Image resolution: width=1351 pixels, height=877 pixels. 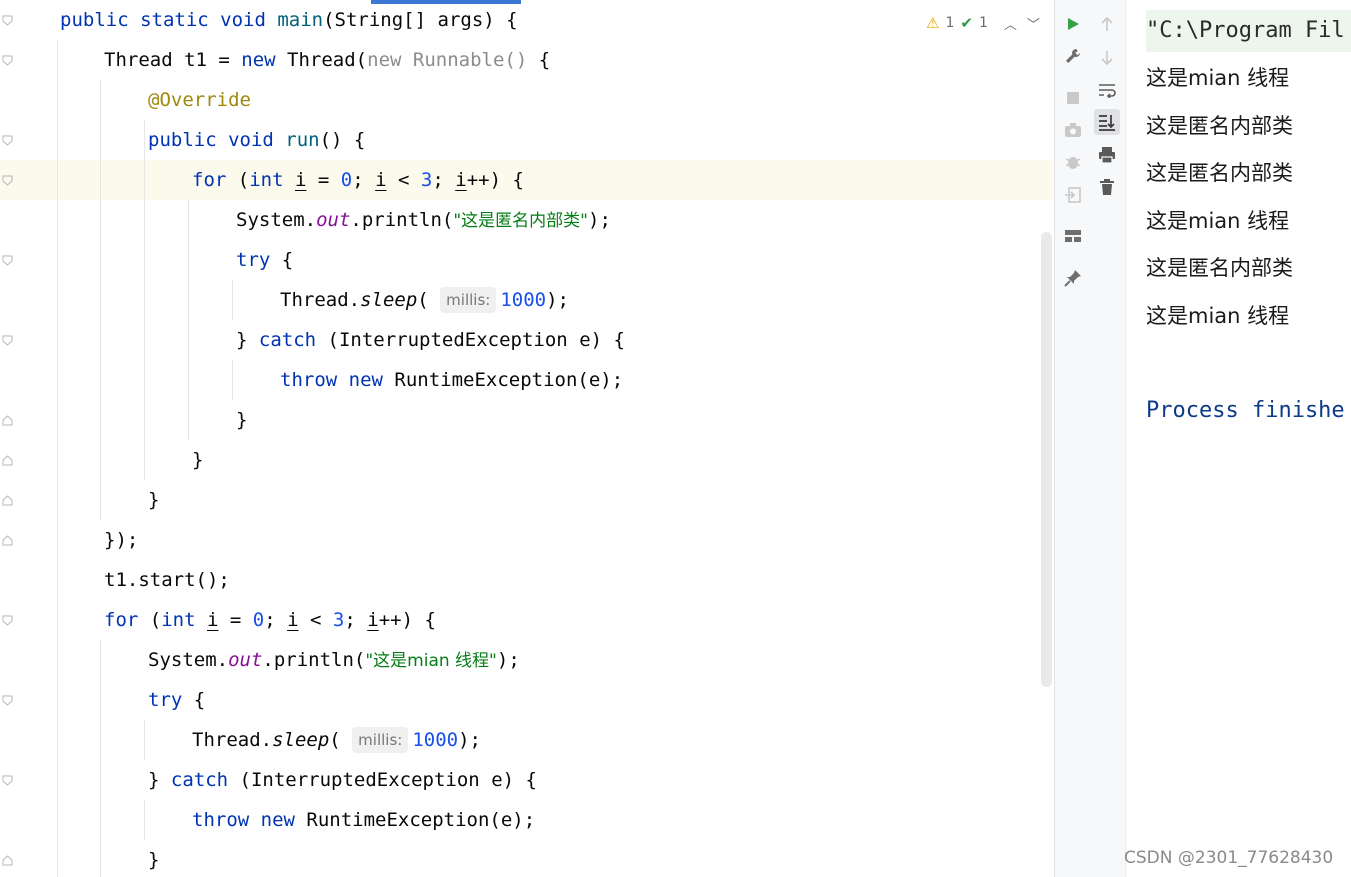 I want to click on code-token: });, so click(x=121, y=540).